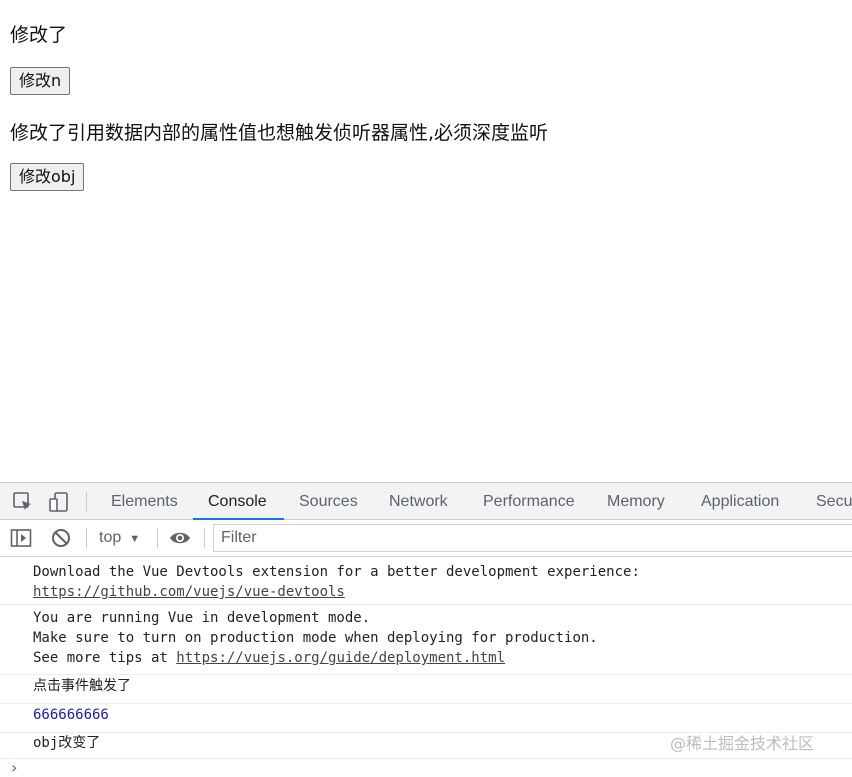 This screenshot has width=852, height=777. I want to click on console-message-number: 666666666, so click(426, 719).